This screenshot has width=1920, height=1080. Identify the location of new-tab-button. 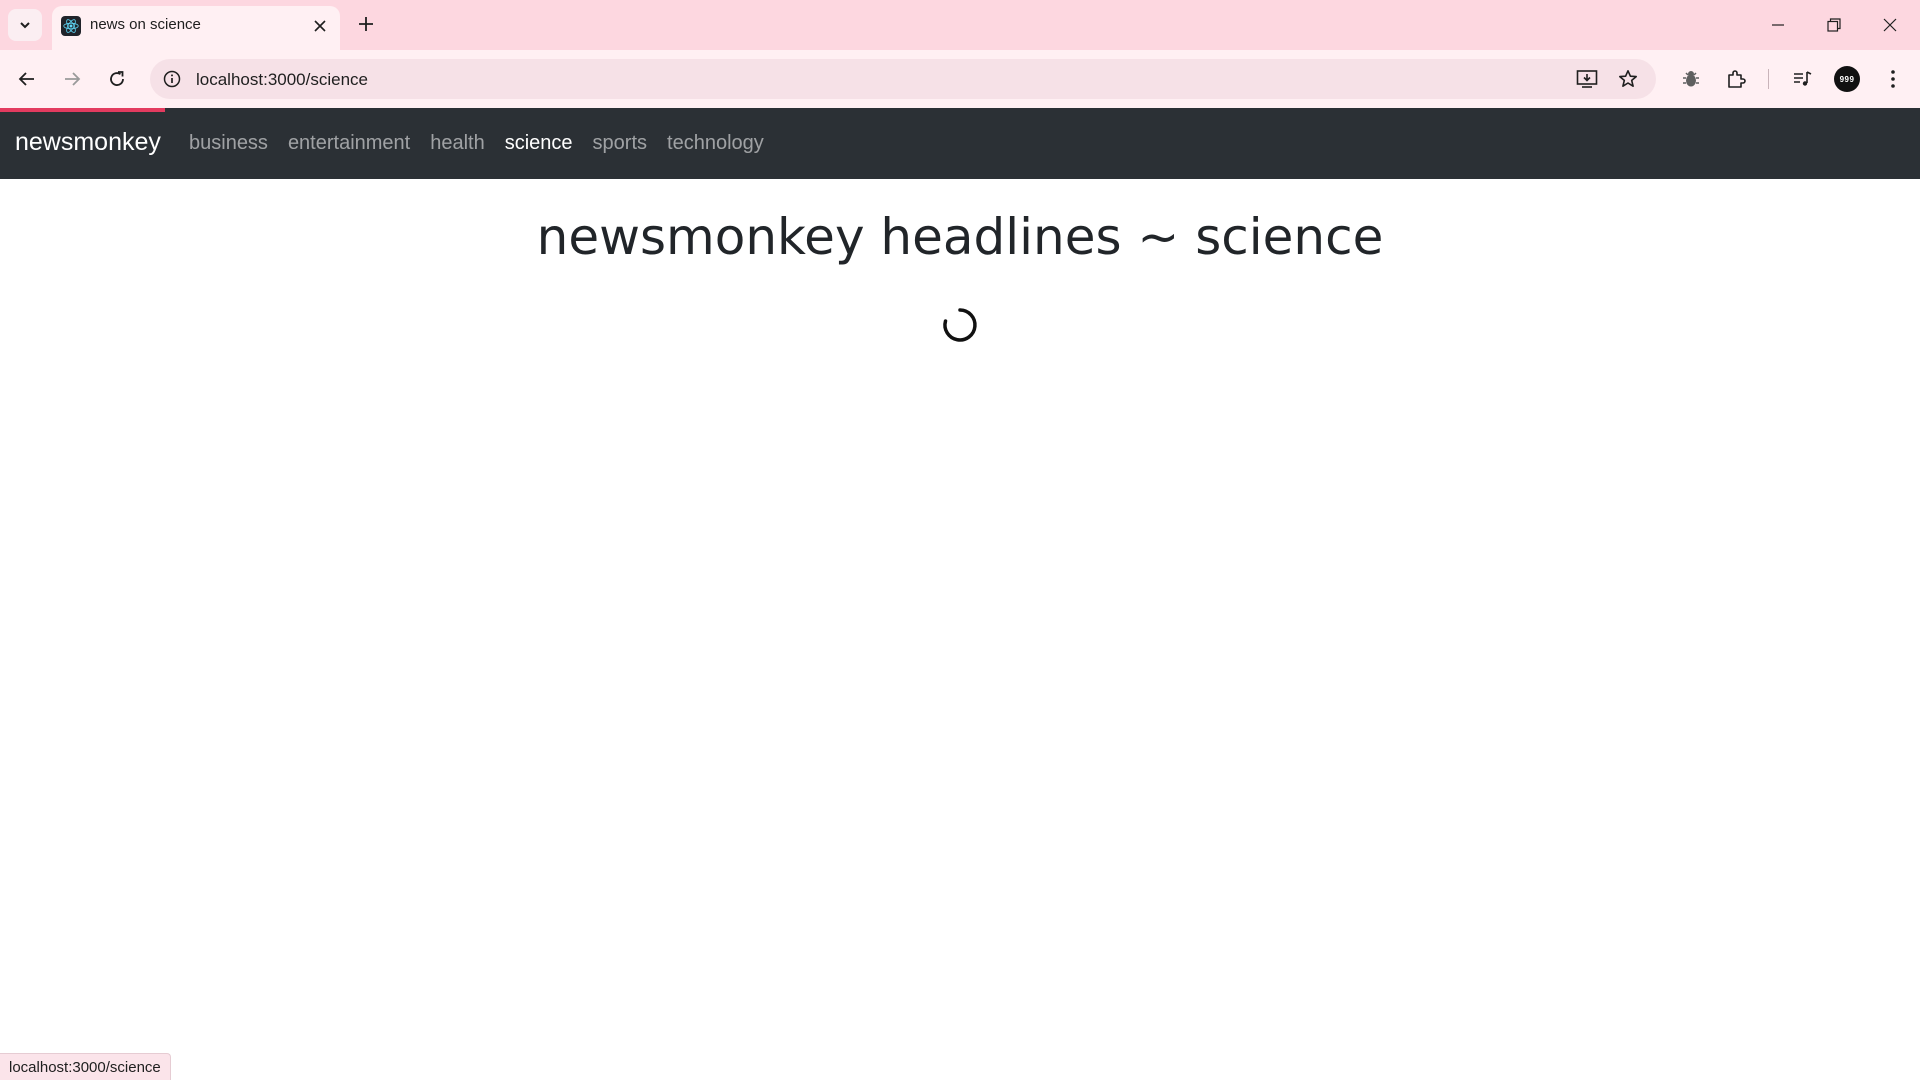
(366, 24).